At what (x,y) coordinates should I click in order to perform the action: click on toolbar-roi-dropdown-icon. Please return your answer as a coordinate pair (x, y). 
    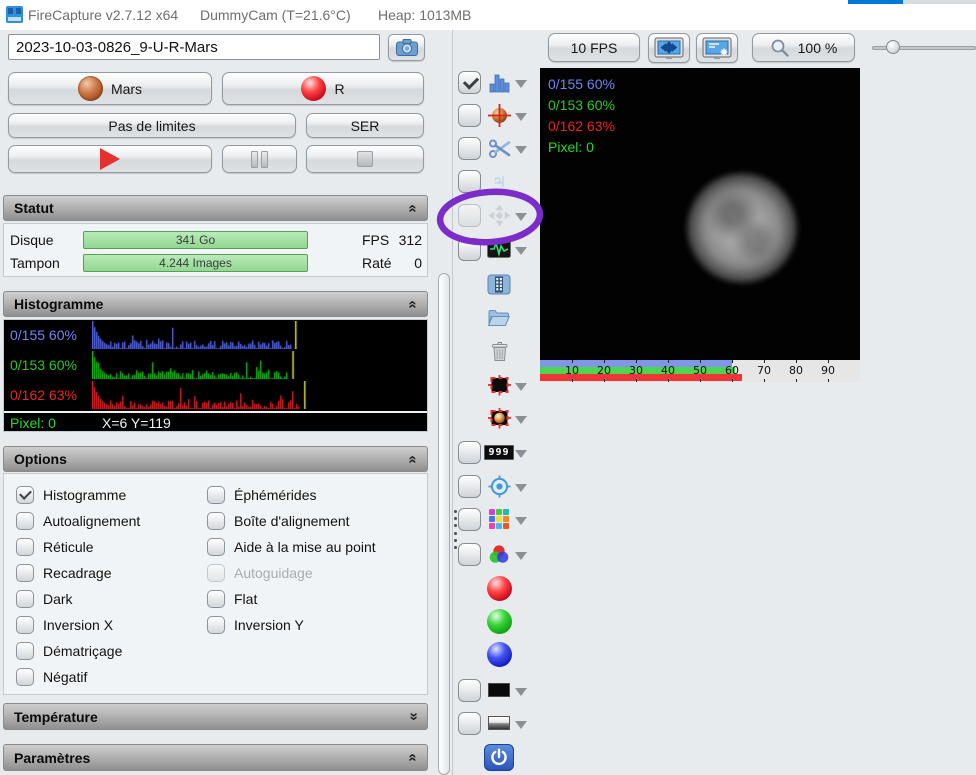
    Looking at the image, I should click on (521, 389).